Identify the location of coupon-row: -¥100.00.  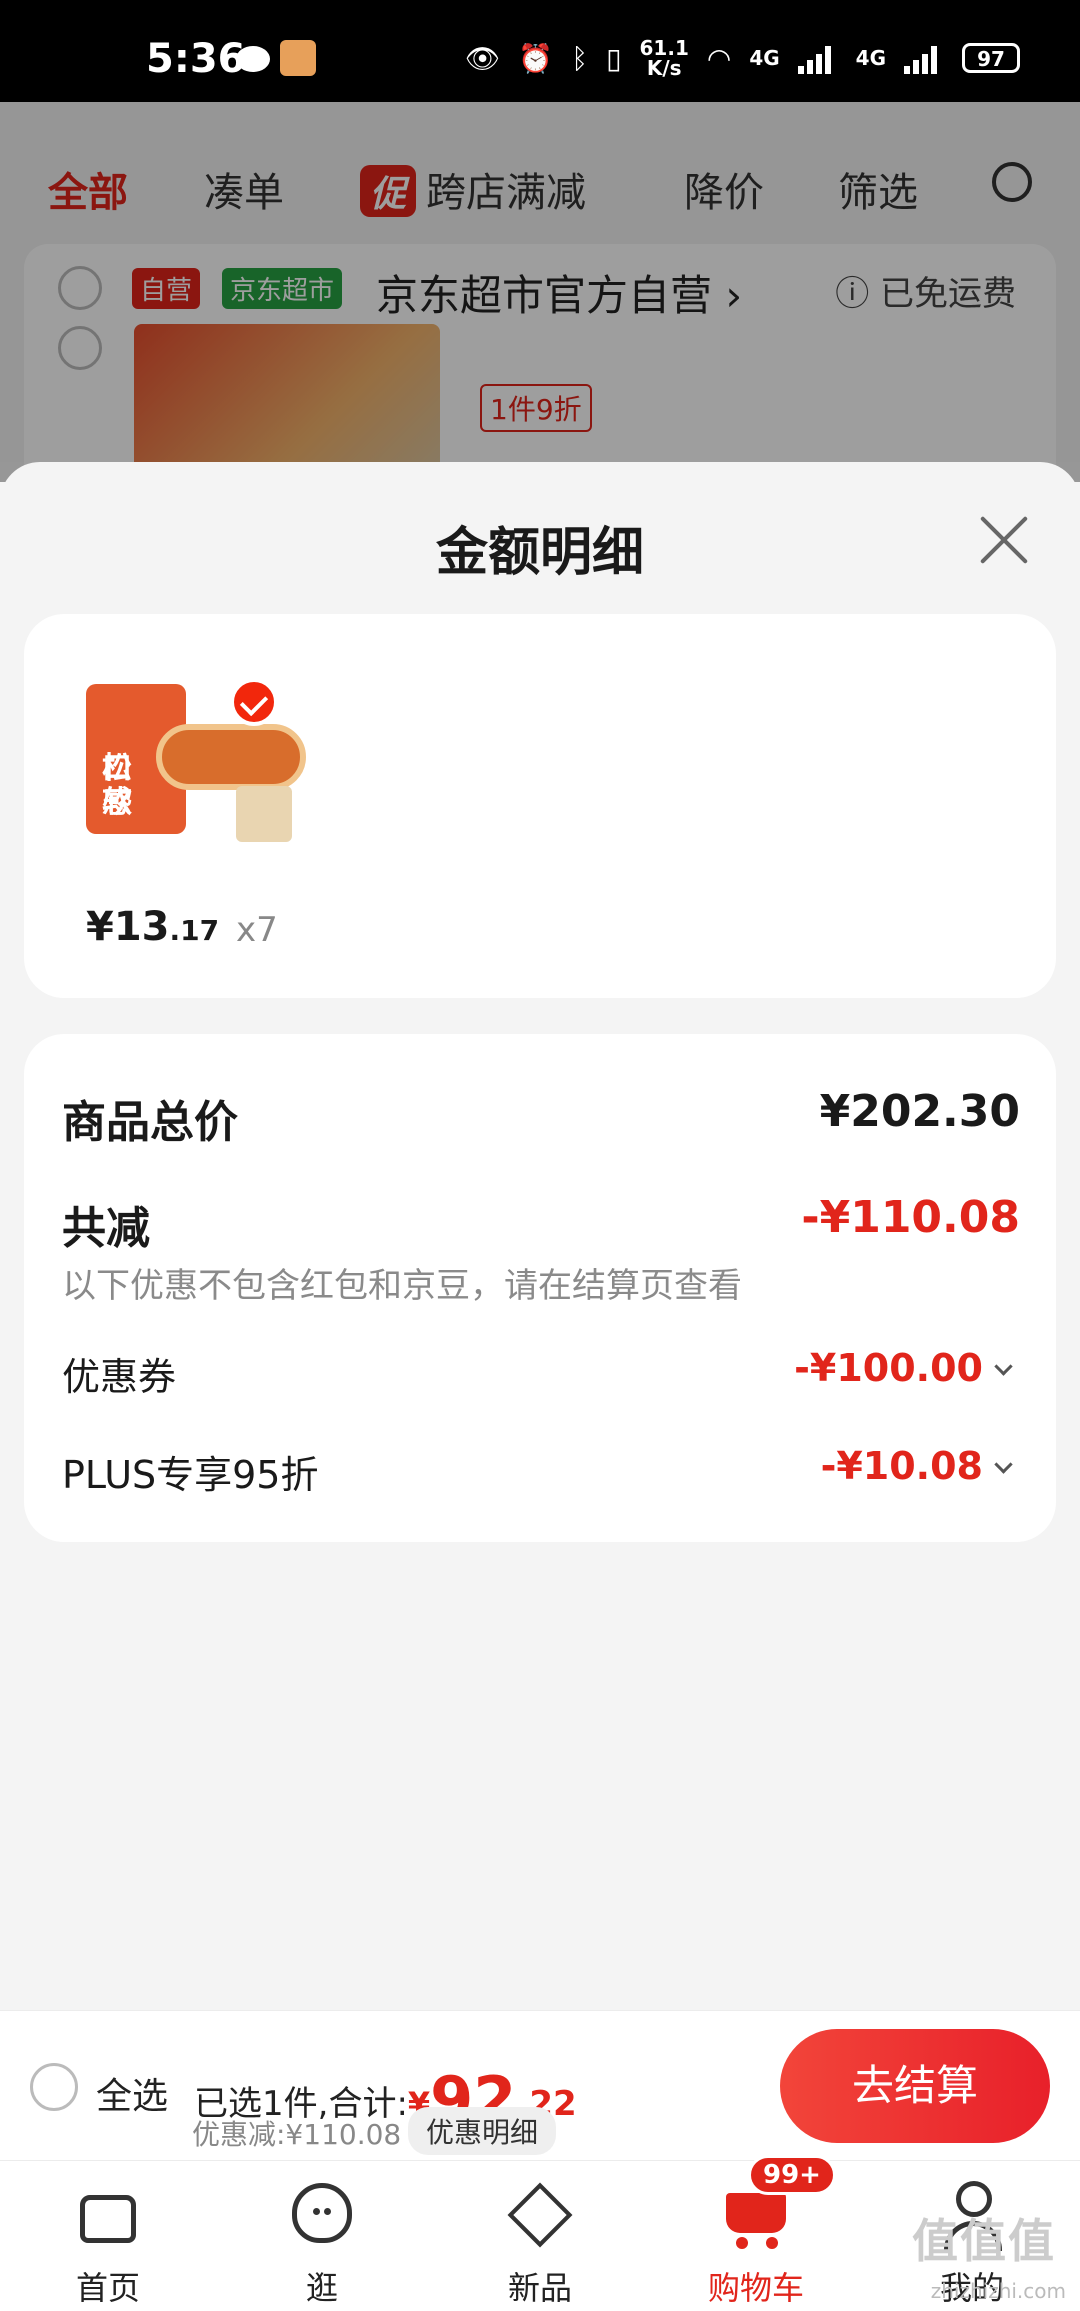
(903, 1368).